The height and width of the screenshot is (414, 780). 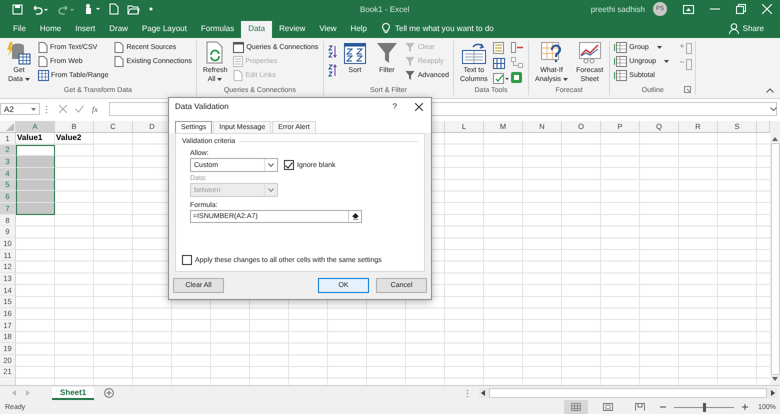 I want to click on caret-up-icon, so click(x=770, y=90).